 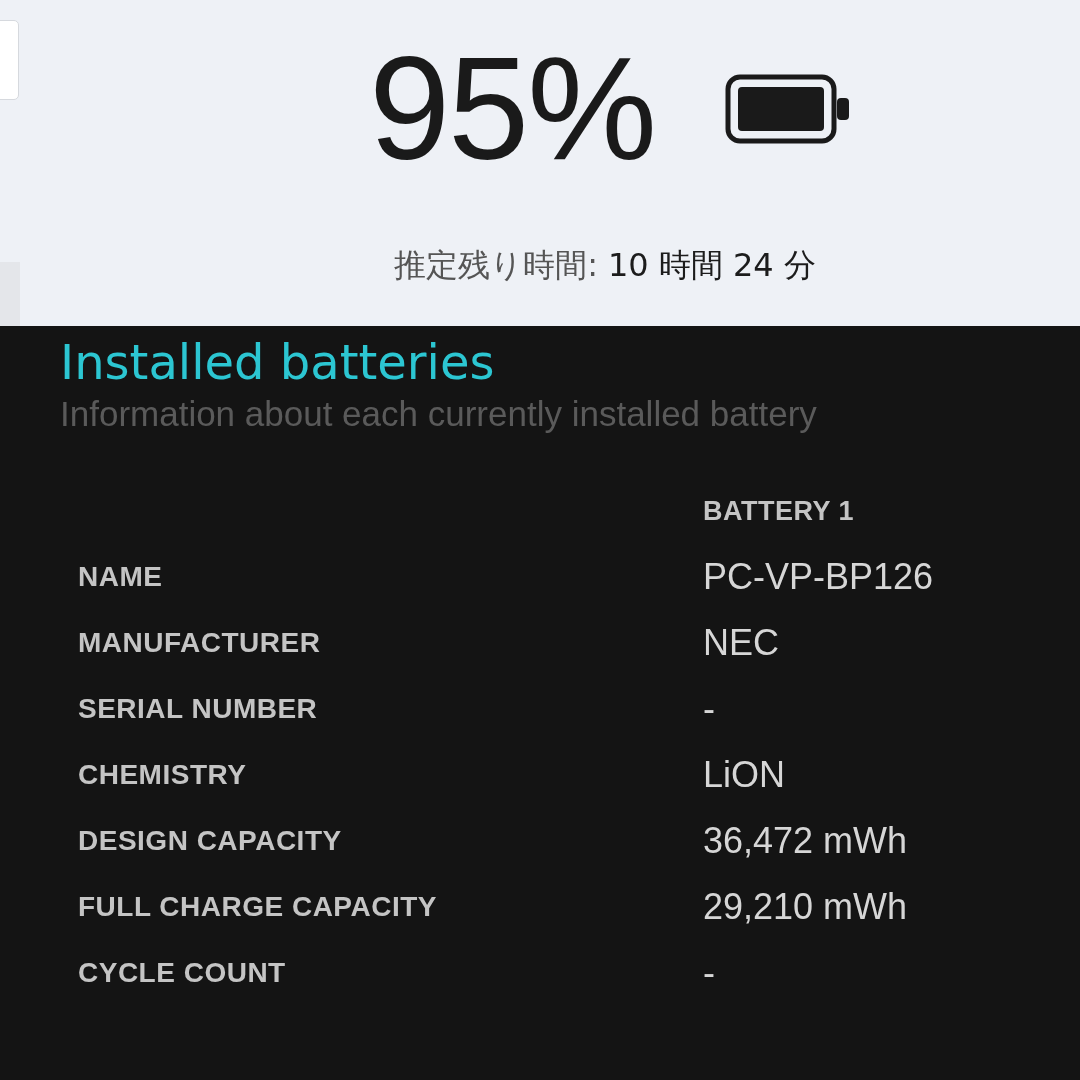 What do you see at coordinates (806, 841) in the screenshot?
I see `row-value: 36,472 mWh` at bounding box center [806, 841].